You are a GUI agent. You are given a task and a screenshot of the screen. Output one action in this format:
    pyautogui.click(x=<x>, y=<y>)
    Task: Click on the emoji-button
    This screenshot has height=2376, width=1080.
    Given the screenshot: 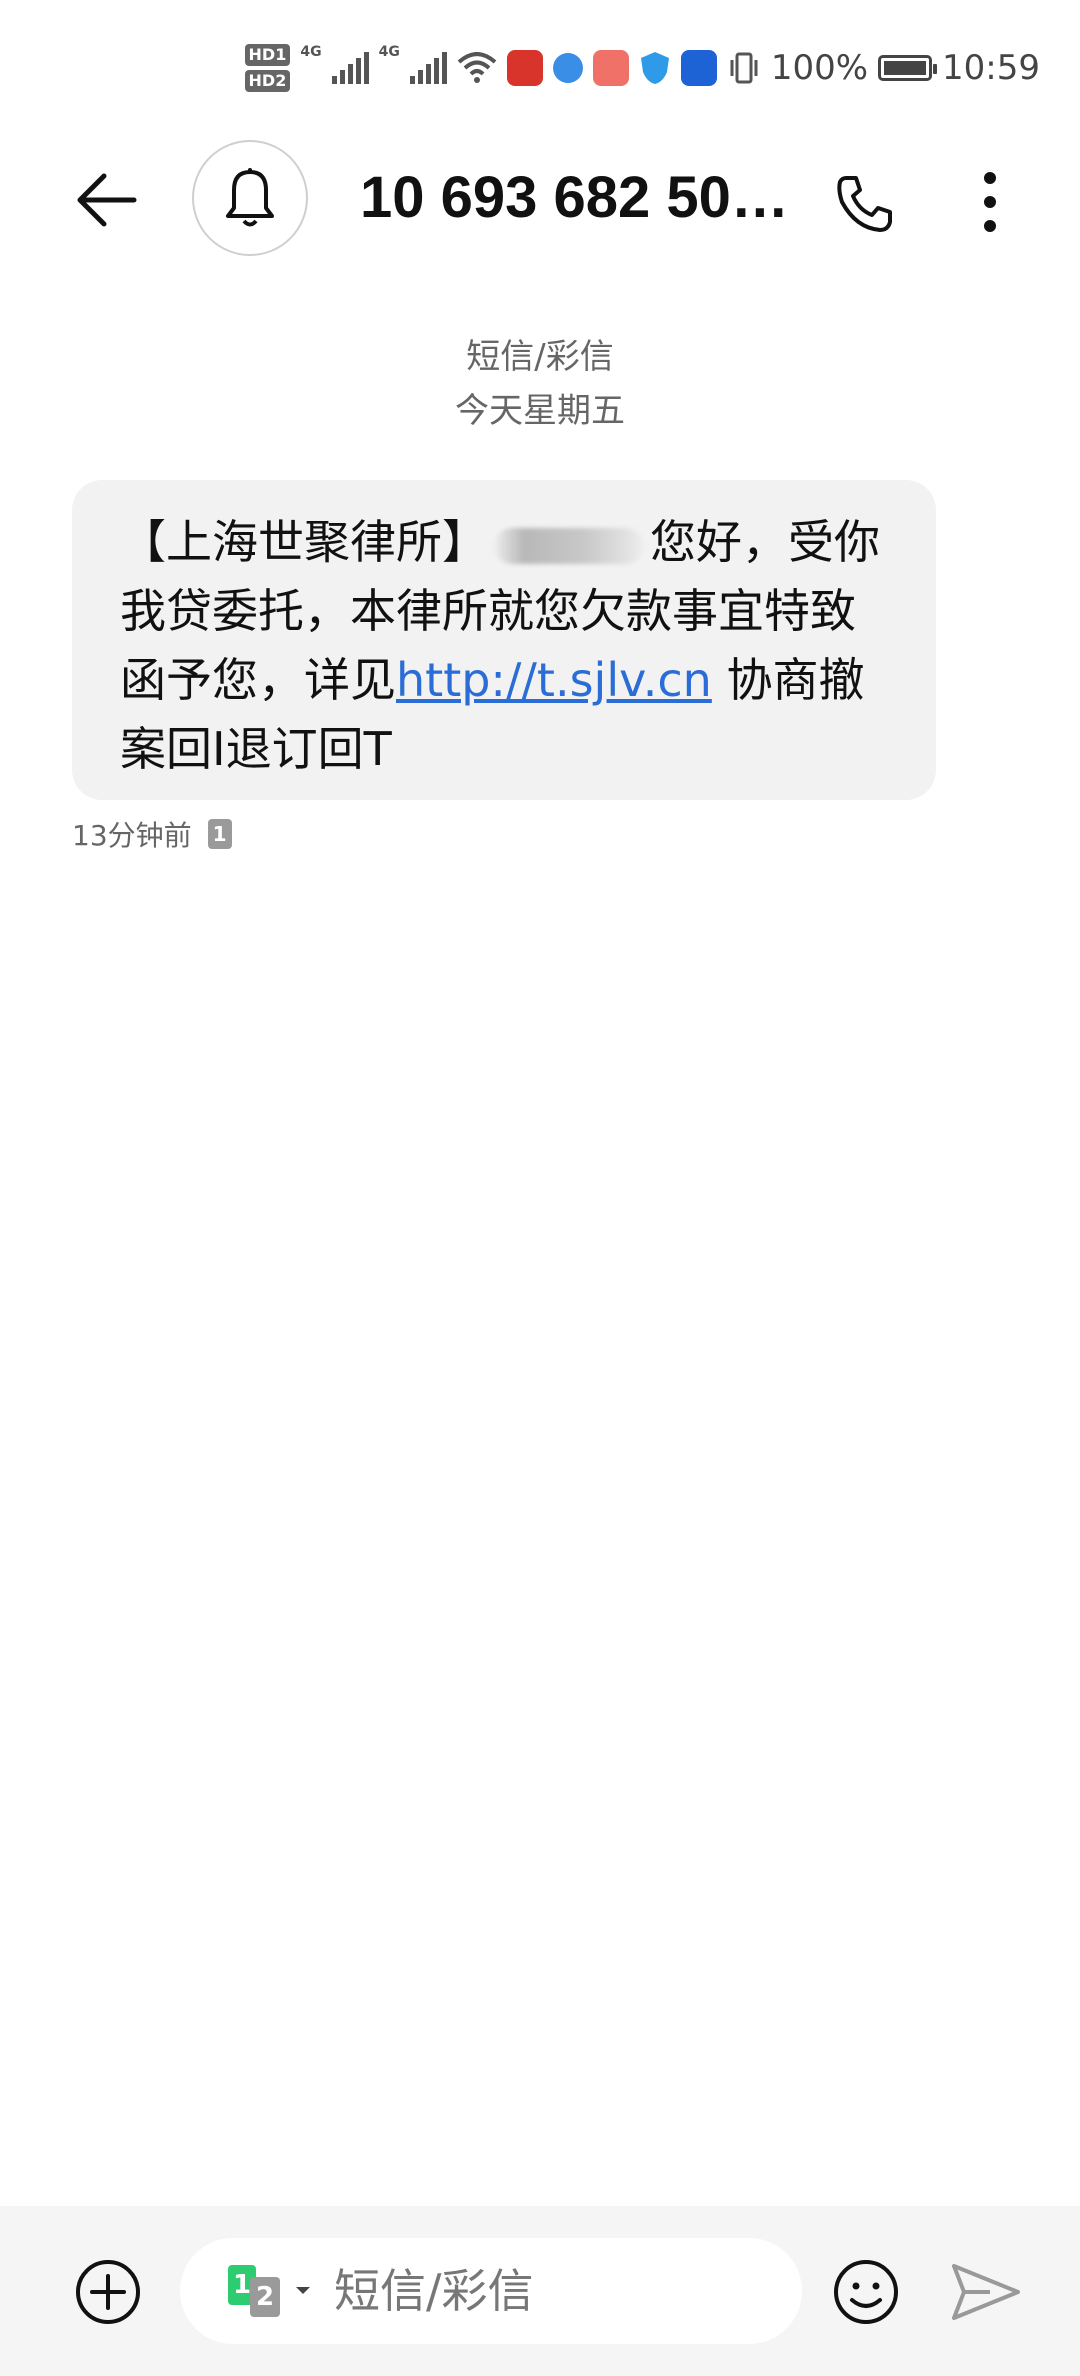 What is the action you would take?
    pyautogui.click(x=866, y=2292)
    